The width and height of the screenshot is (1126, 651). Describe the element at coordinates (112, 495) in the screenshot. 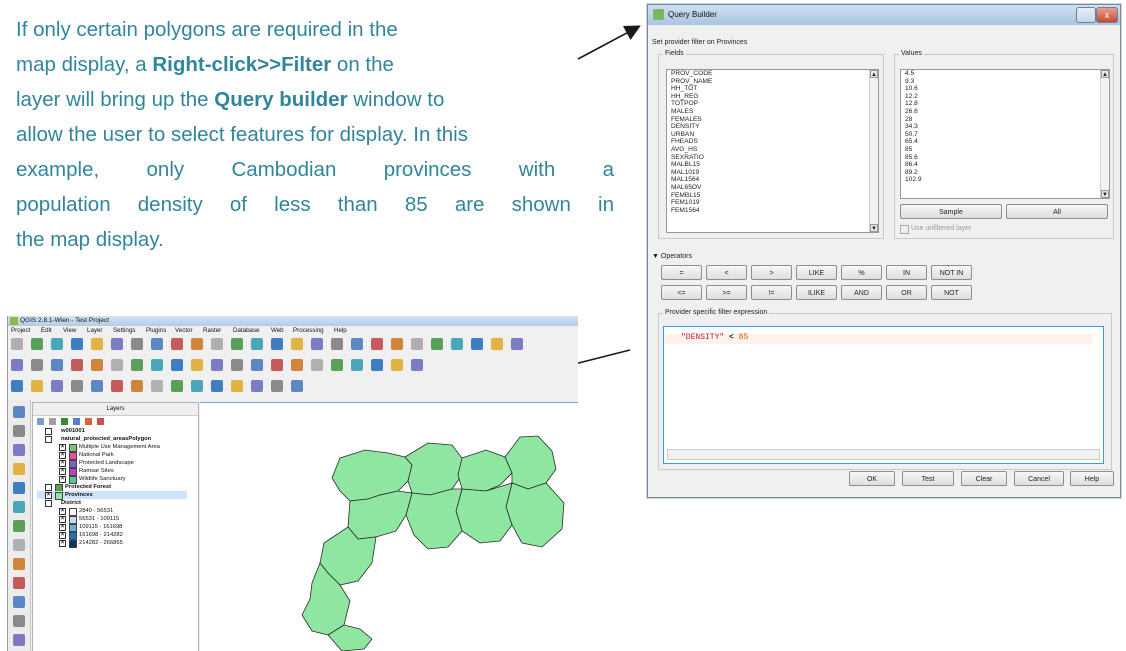

I see `layer-provinces: × Provinces` at that location.